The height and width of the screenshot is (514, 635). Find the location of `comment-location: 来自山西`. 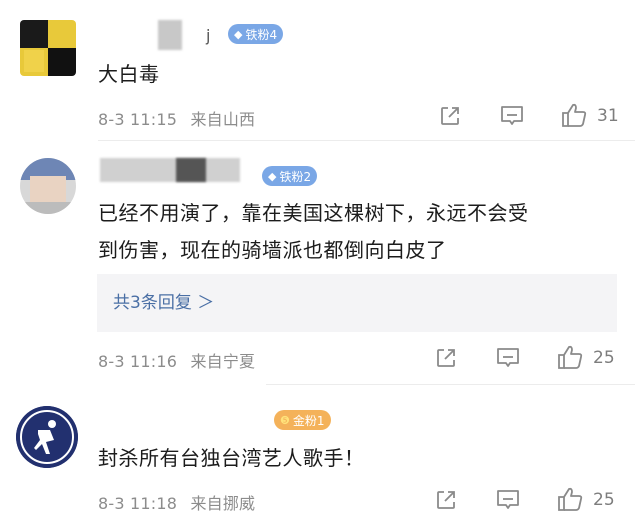

comment-location: 来自山西 is located at coordinates (223, 119).